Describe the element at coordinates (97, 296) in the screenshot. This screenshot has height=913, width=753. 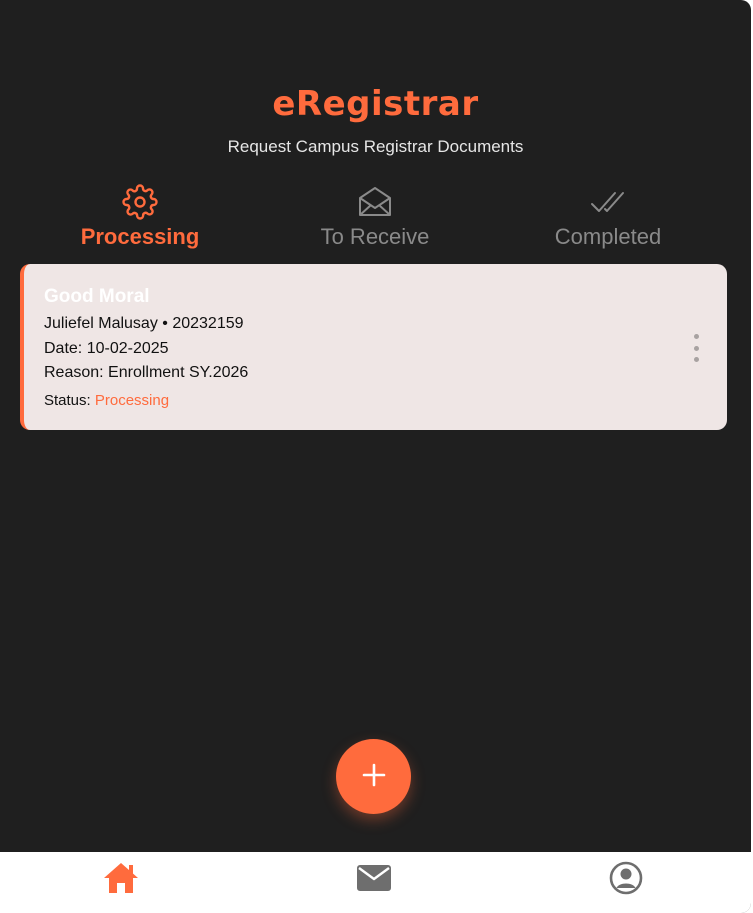
I see `document-name: Good Moral` at that location.